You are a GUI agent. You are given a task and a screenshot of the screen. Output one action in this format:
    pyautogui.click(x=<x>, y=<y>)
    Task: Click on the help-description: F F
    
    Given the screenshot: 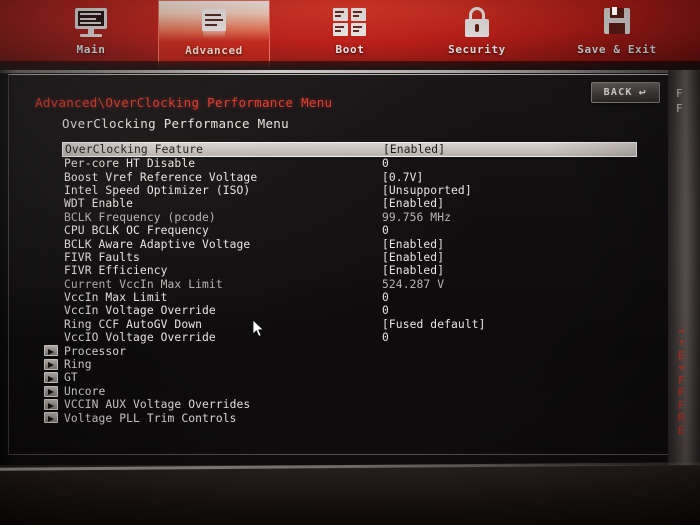 What is the action you would take?
    pyautogui.click(x=679, y=101)
    